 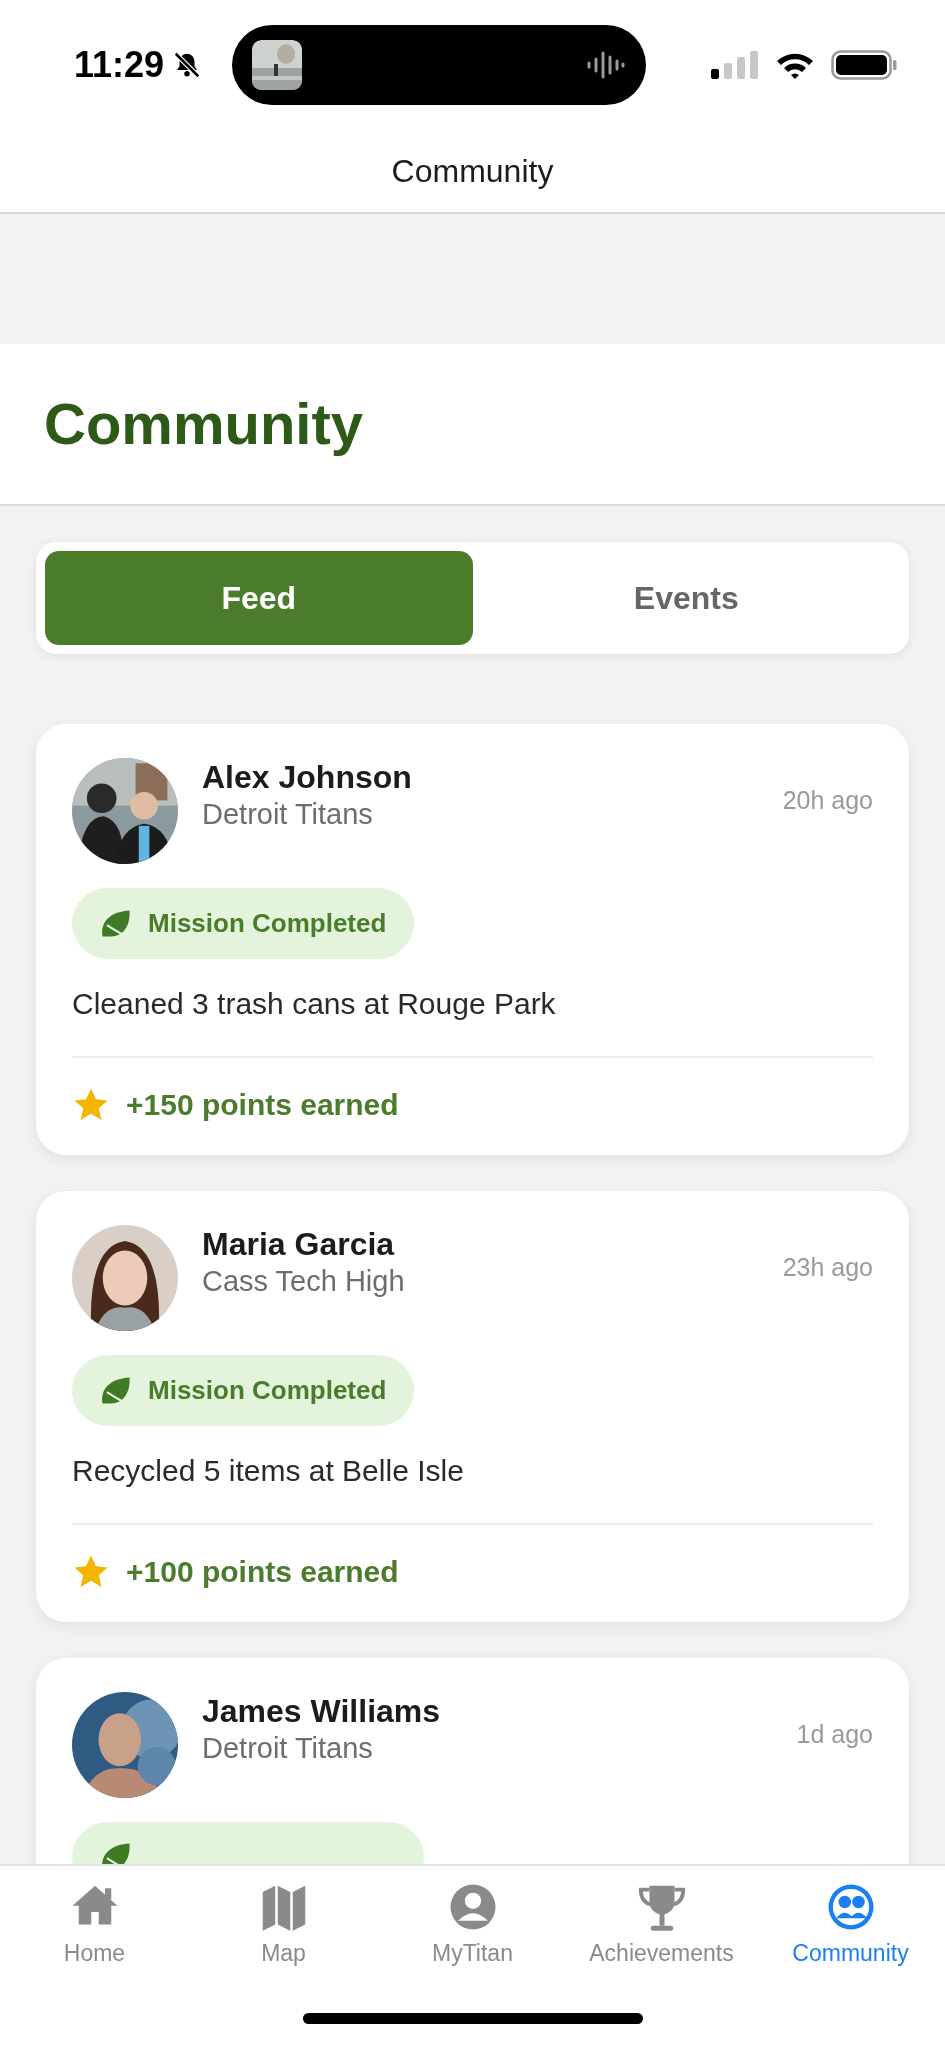 What do you see at coordinates (322, 1711) in the screenshot?
I see `user-name: James Williams` at bounding box center [322, 1711].